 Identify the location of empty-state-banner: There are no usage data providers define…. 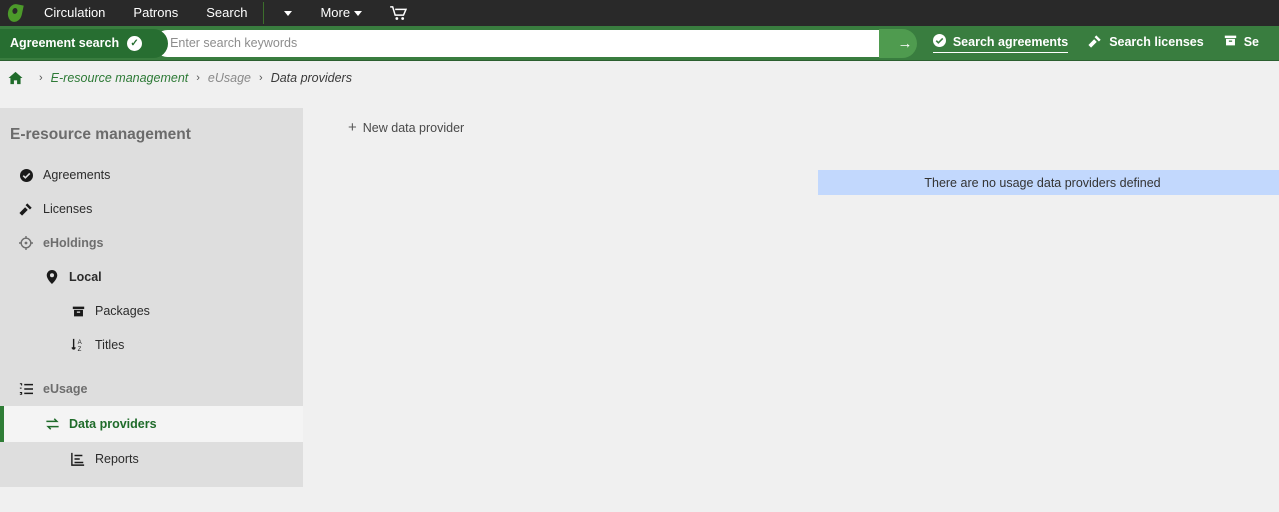
(1048, 182).